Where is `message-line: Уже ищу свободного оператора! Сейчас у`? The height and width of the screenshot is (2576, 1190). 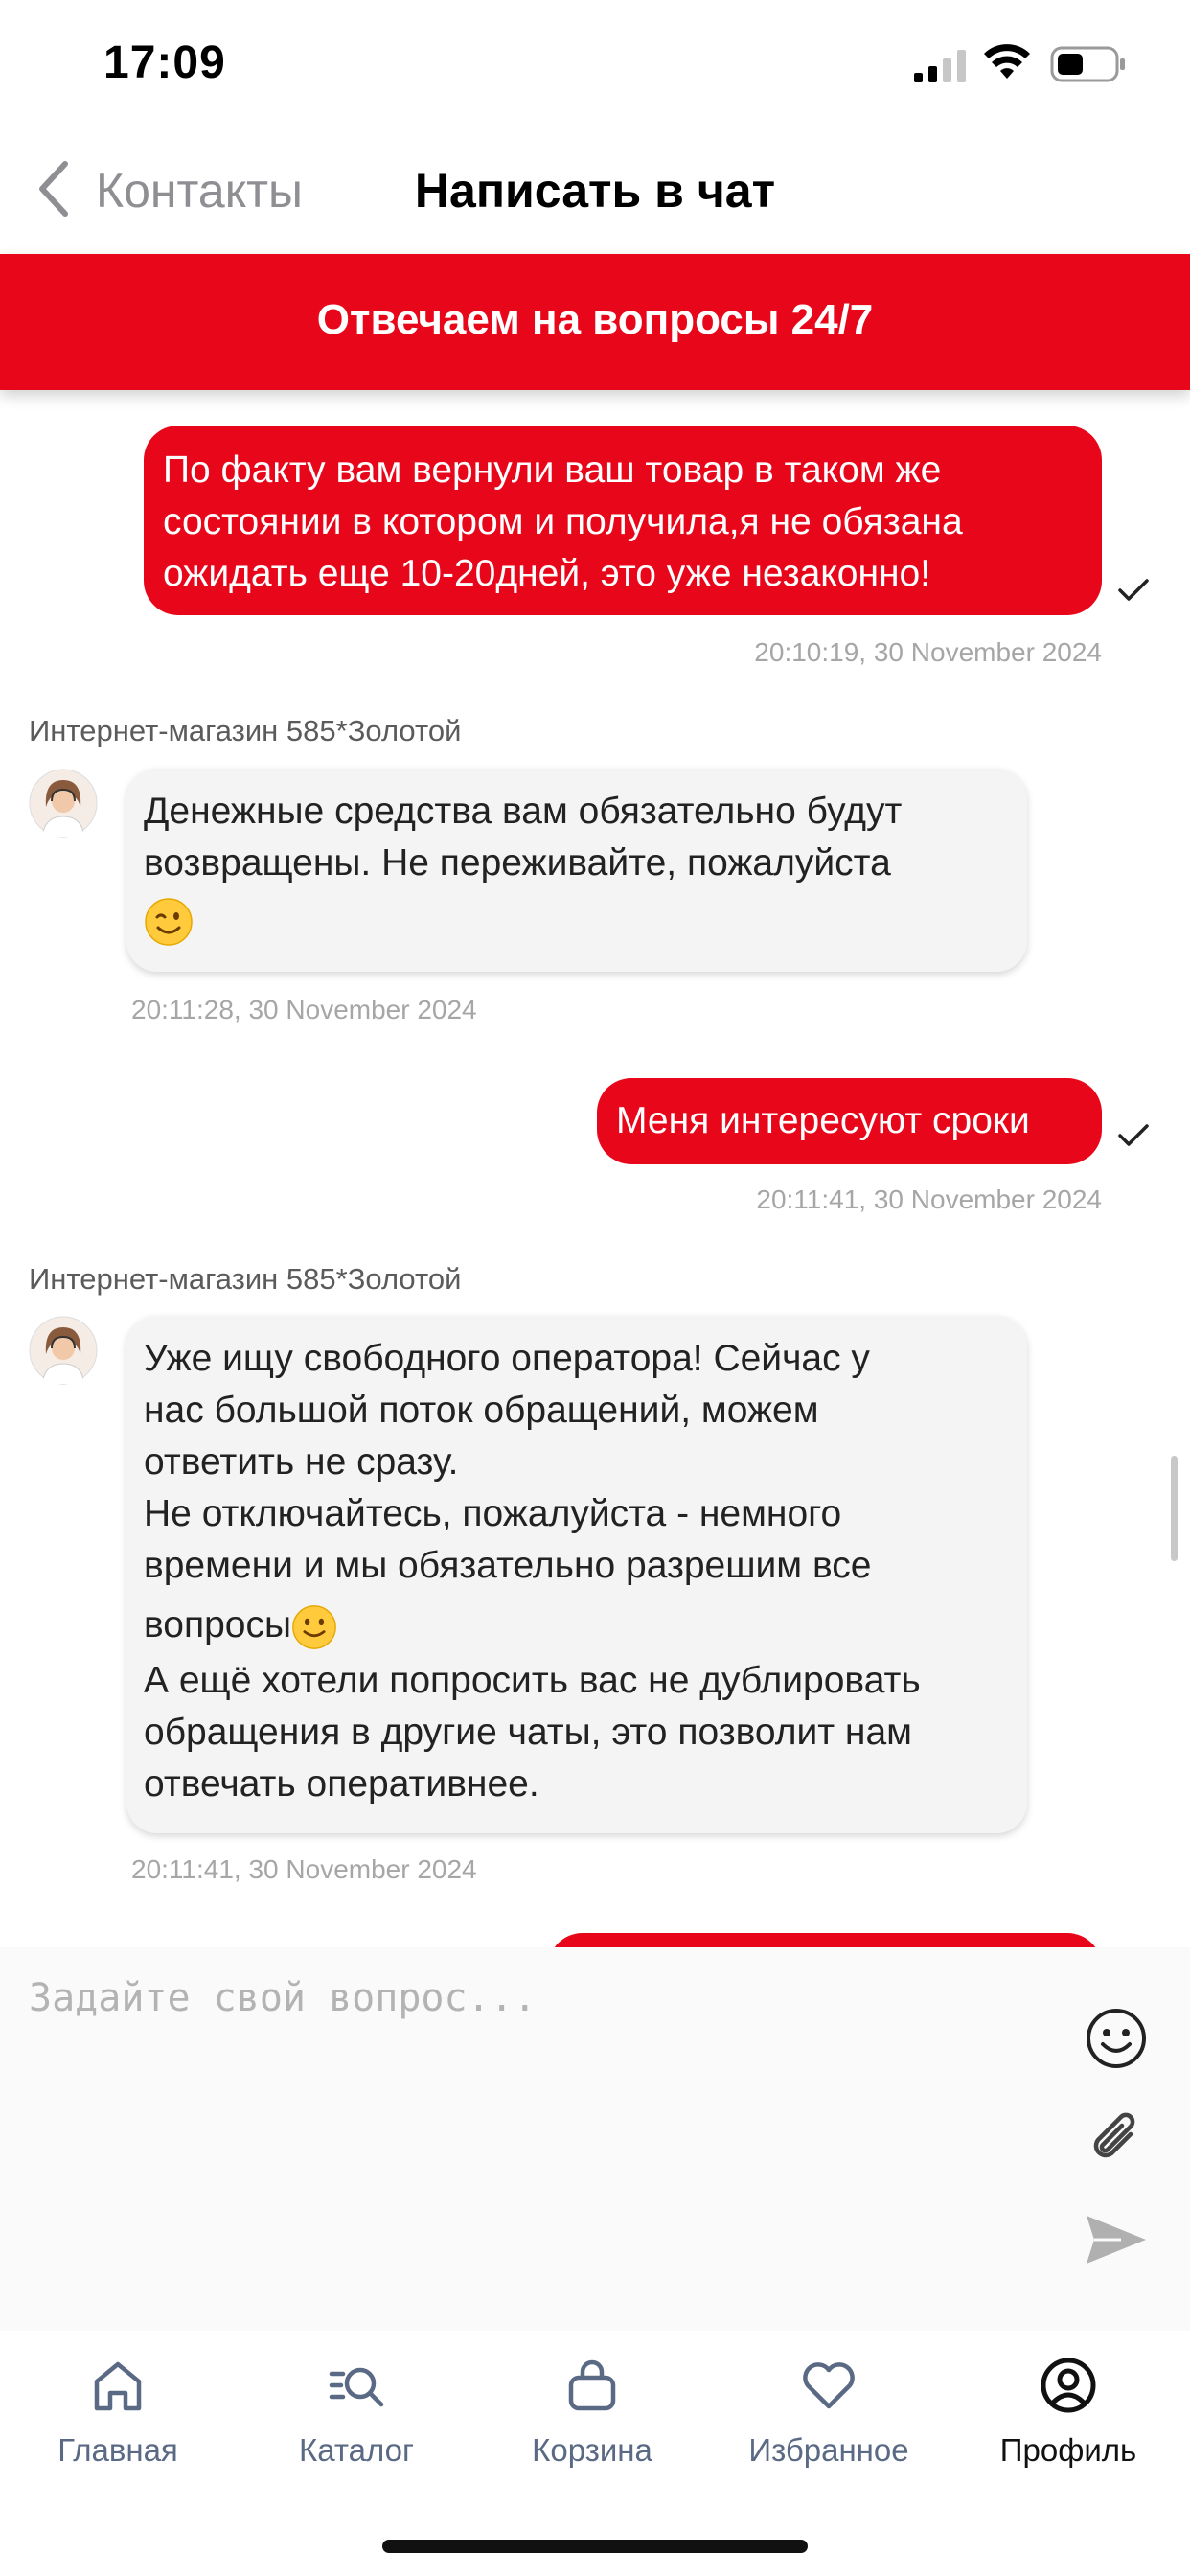
message-line: Уже ищу свободного оператора! Сейчас у is located at coordinates (507, 1358).